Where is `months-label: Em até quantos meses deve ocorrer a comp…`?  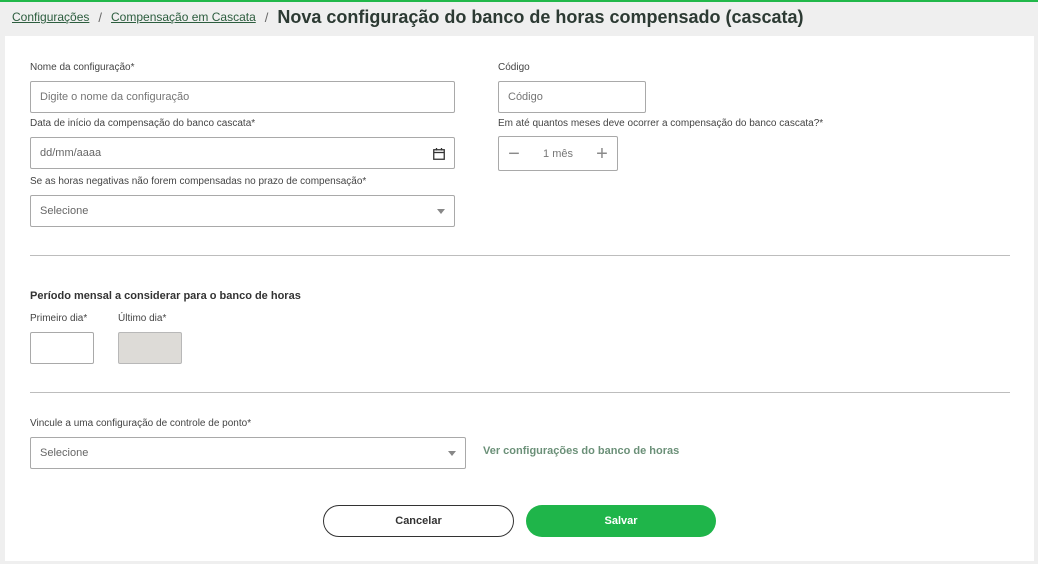
months-label: Em até quantos meses deve ocorrer a comp… is located at coordinates (661, 123).